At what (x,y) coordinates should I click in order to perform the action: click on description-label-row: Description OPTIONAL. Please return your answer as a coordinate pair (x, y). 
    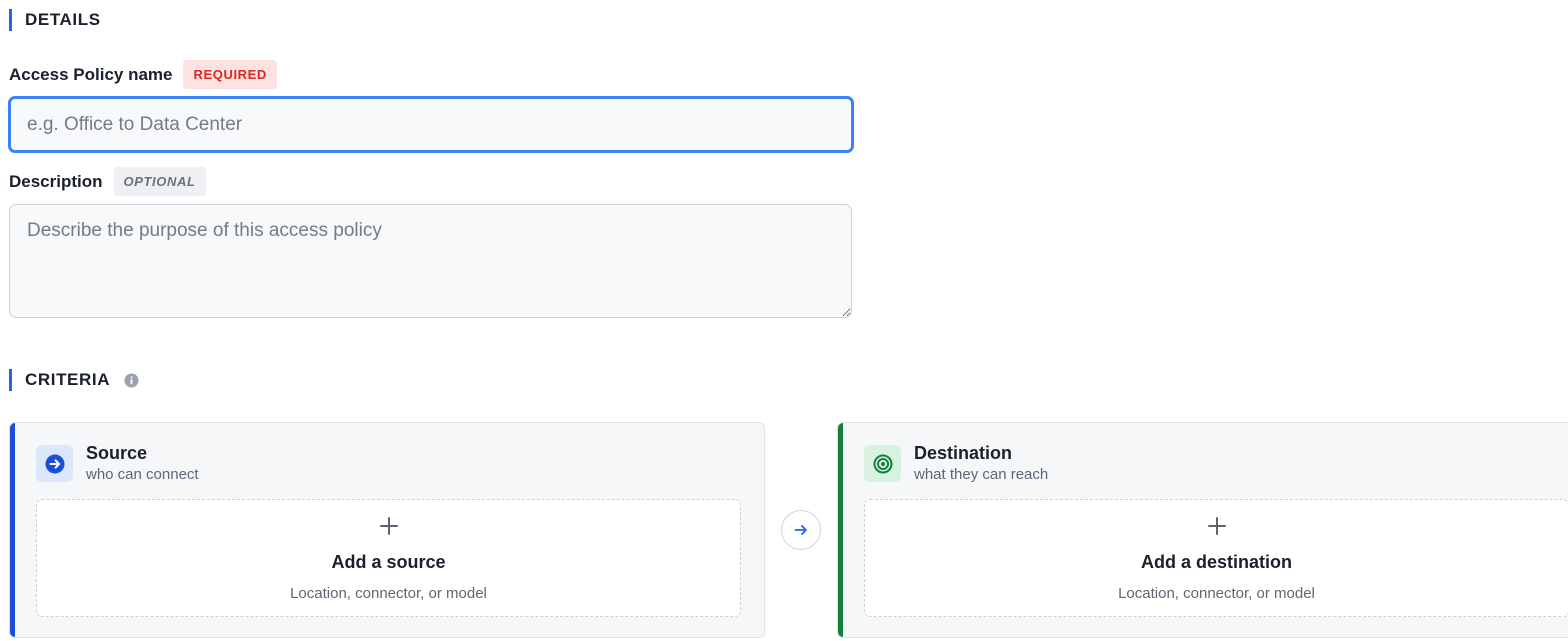
    Looking at the image, I should click on (107, 181).